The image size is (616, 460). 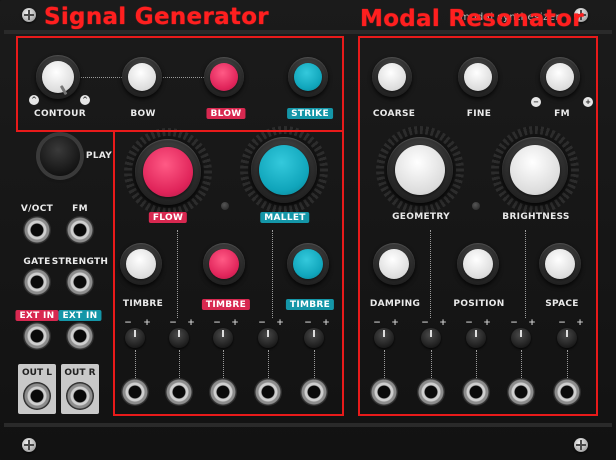 I want to click on play-button, so click(x=60, y=156).